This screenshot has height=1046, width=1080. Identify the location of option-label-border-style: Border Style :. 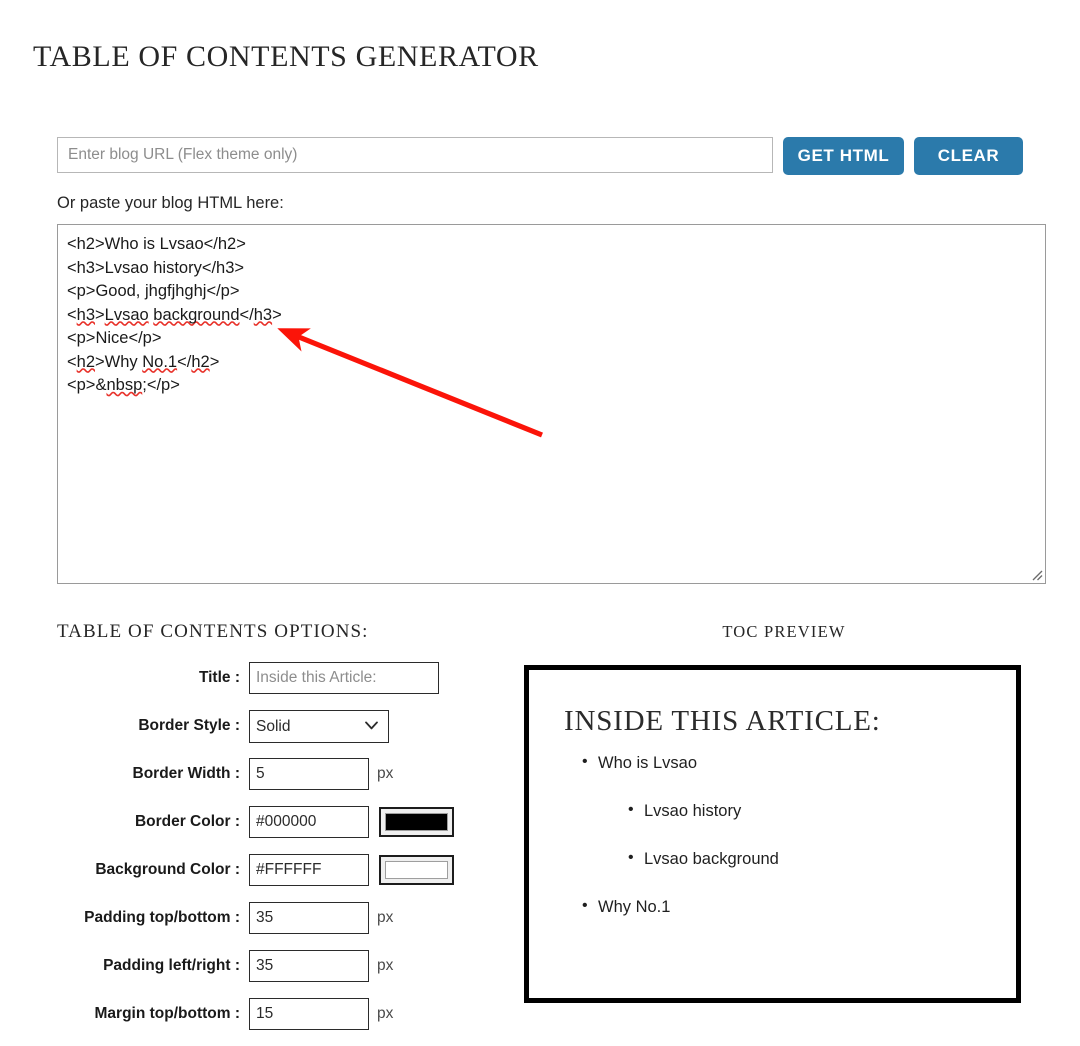
(189, 725).